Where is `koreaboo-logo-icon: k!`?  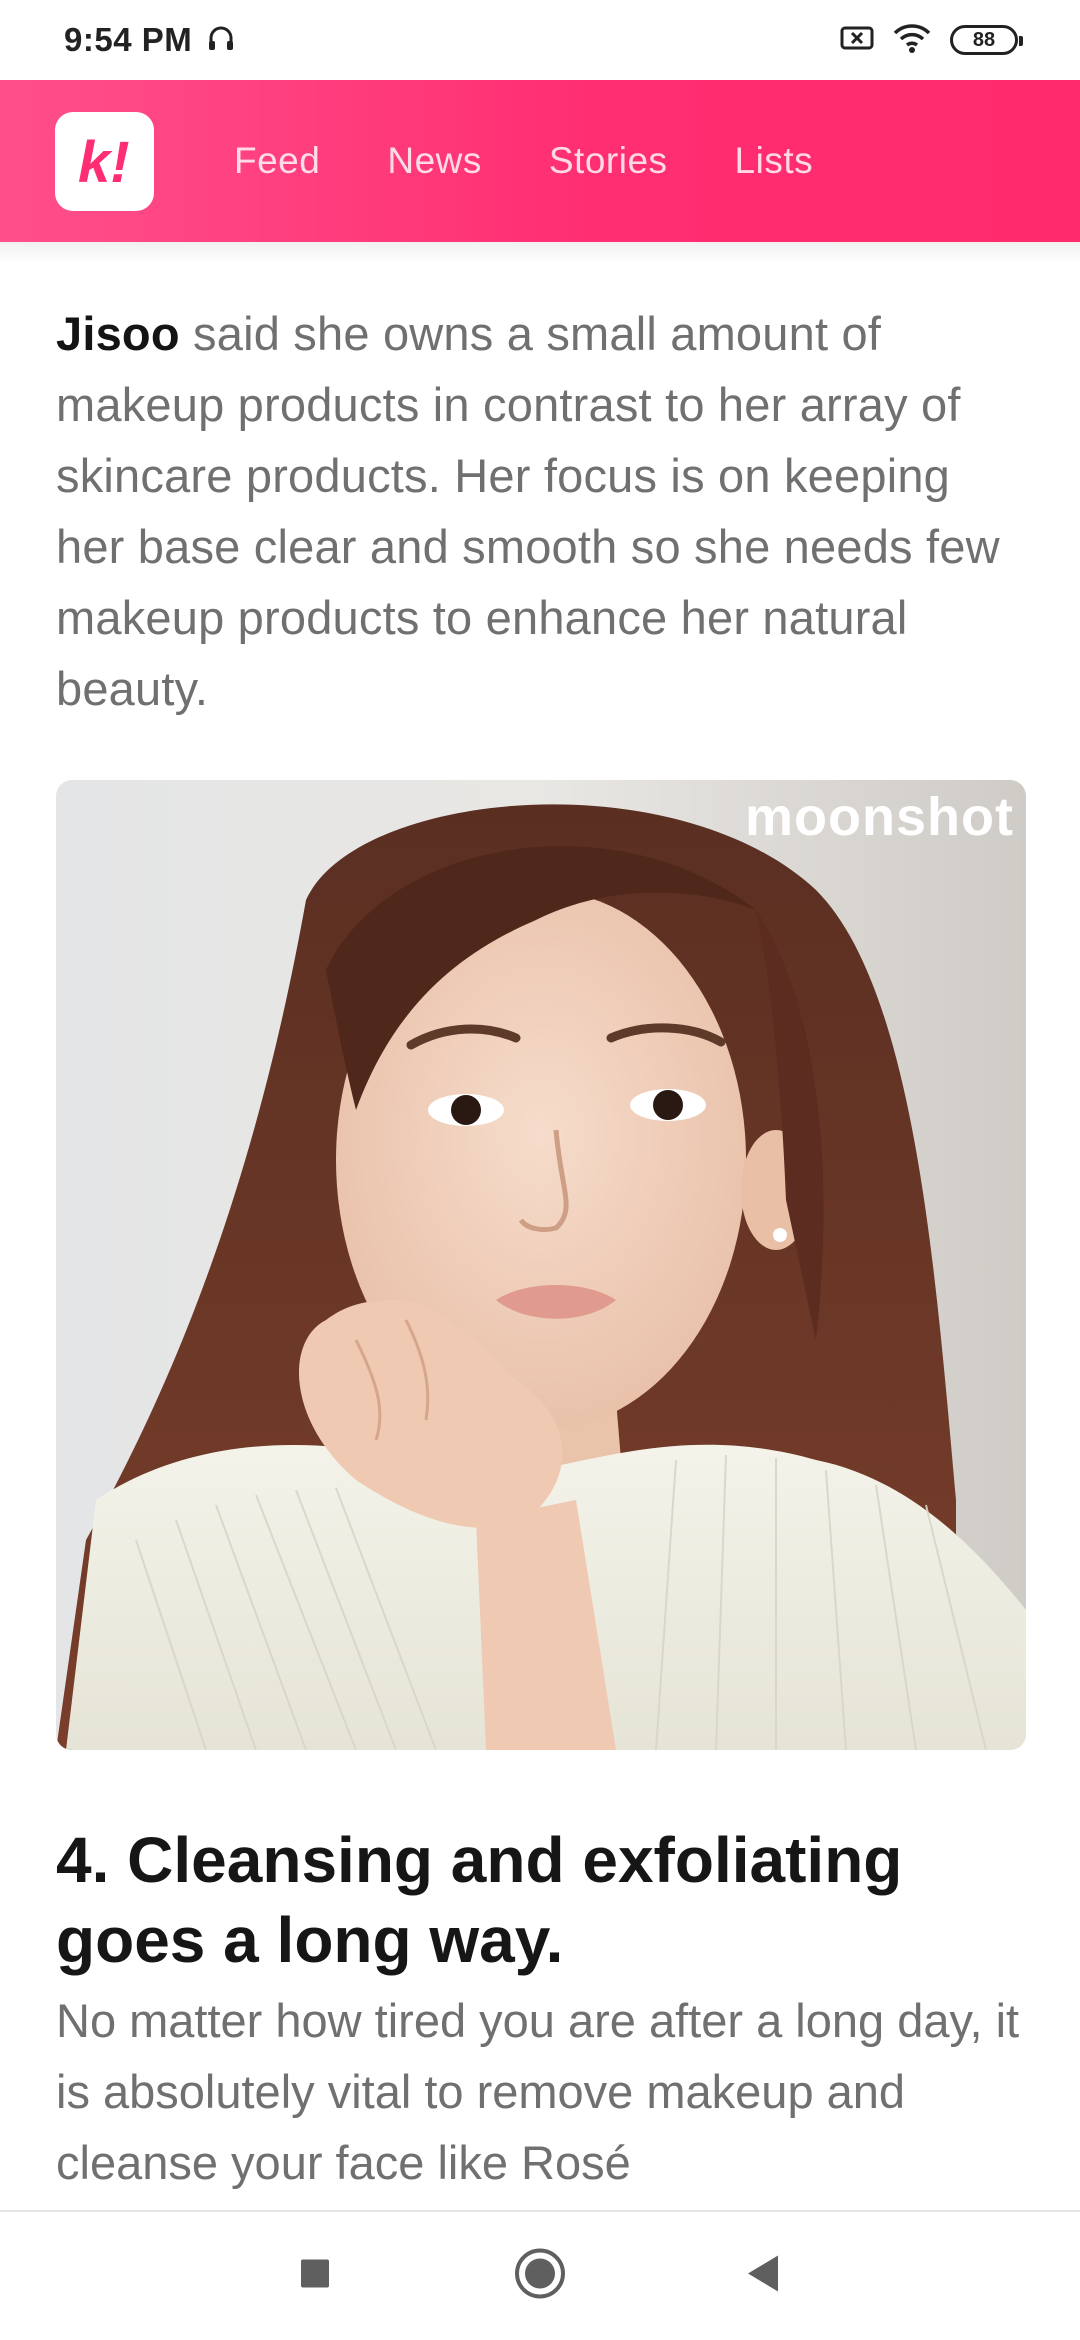 koreaboo-logo-icon: k! is located at coordinates (104, 162).